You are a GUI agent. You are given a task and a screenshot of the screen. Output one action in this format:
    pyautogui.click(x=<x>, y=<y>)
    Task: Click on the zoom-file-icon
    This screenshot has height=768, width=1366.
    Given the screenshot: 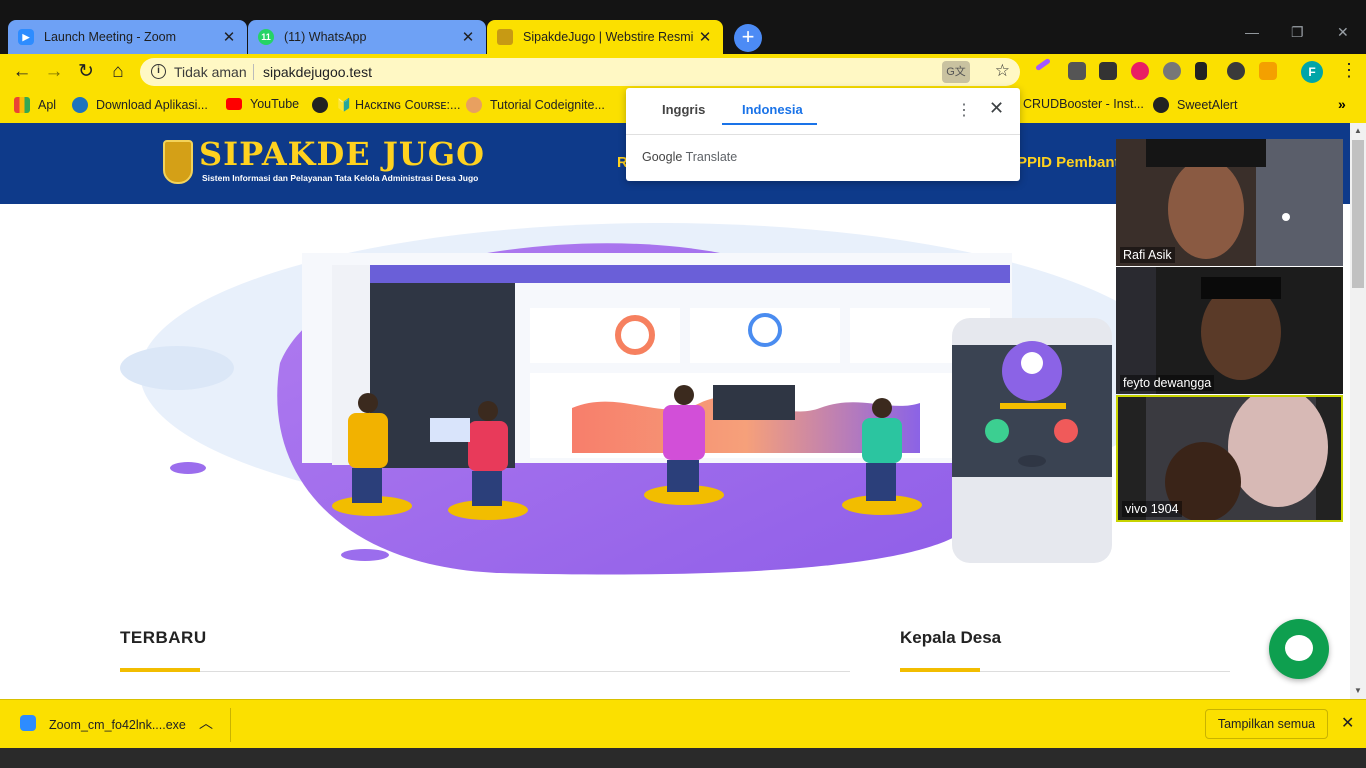 What is the action you would take?
    pyautogui.click(x=28, y=723)
    